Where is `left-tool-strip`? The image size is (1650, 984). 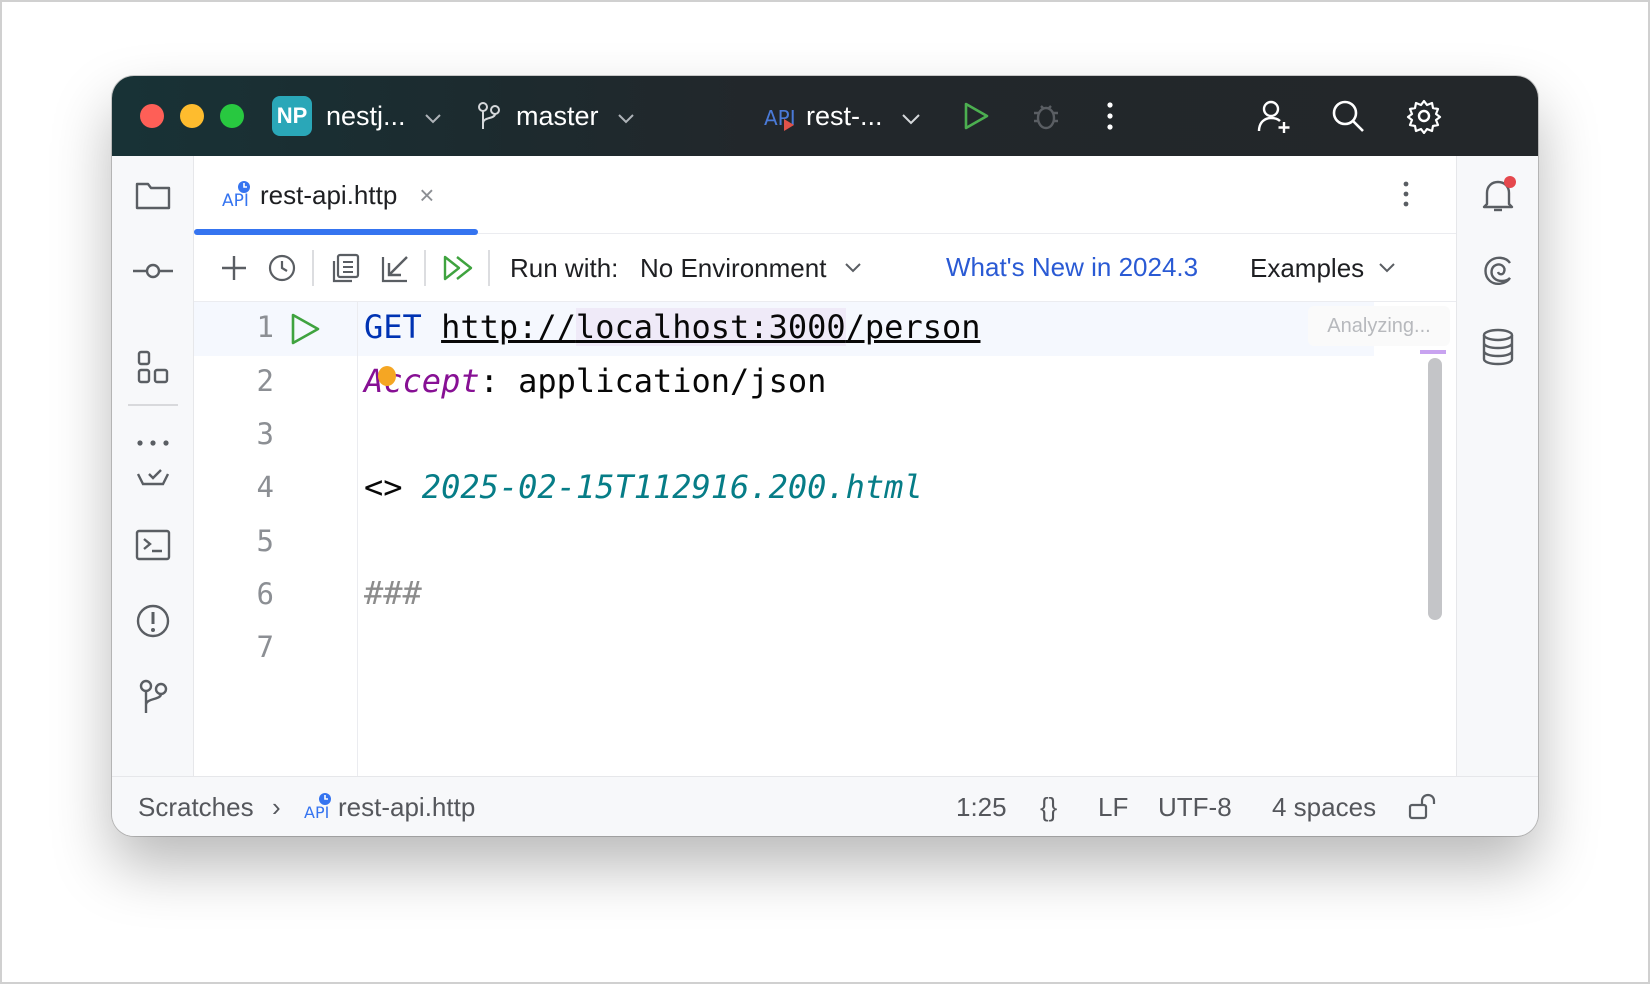 left-tool-strip is located at coordinates (153, 466).